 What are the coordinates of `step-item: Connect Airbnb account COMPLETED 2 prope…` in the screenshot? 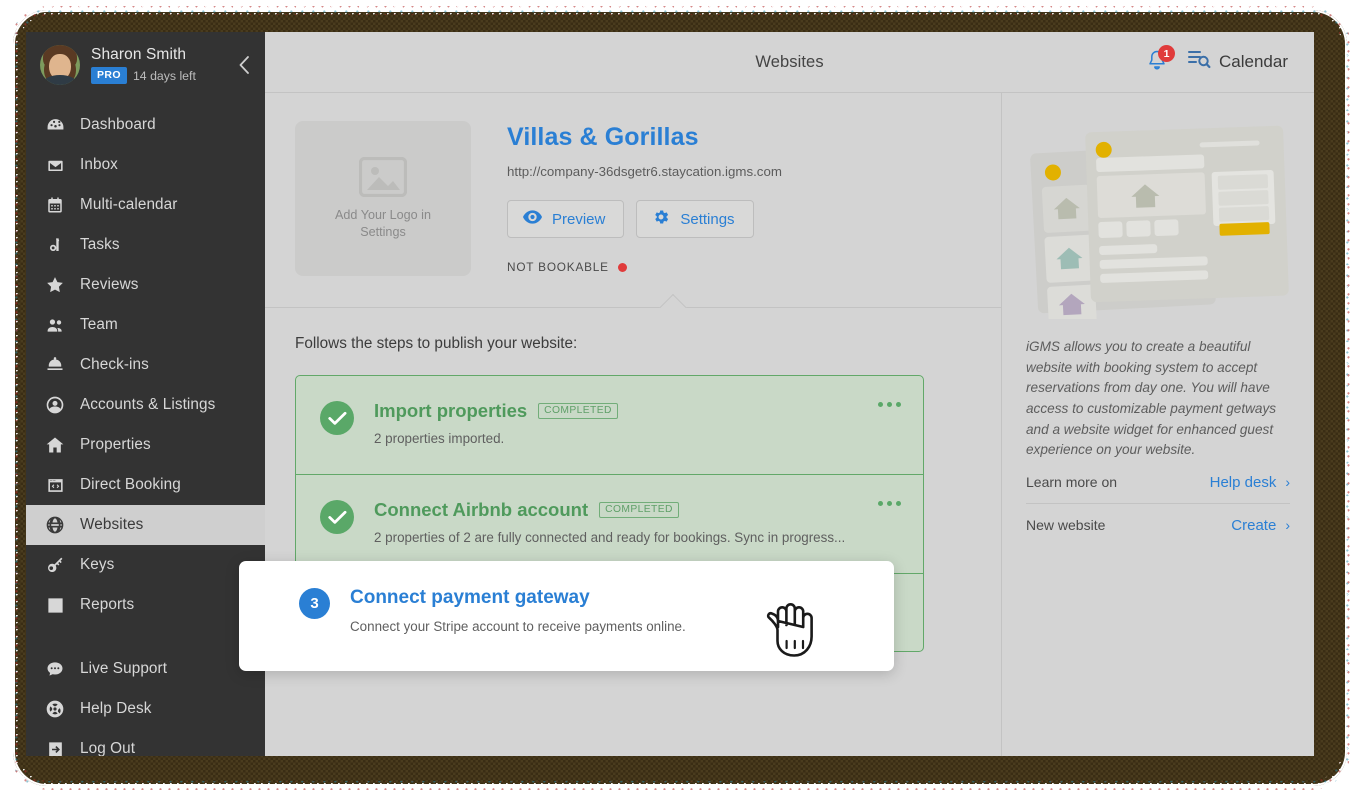 It's located at (609, 523).